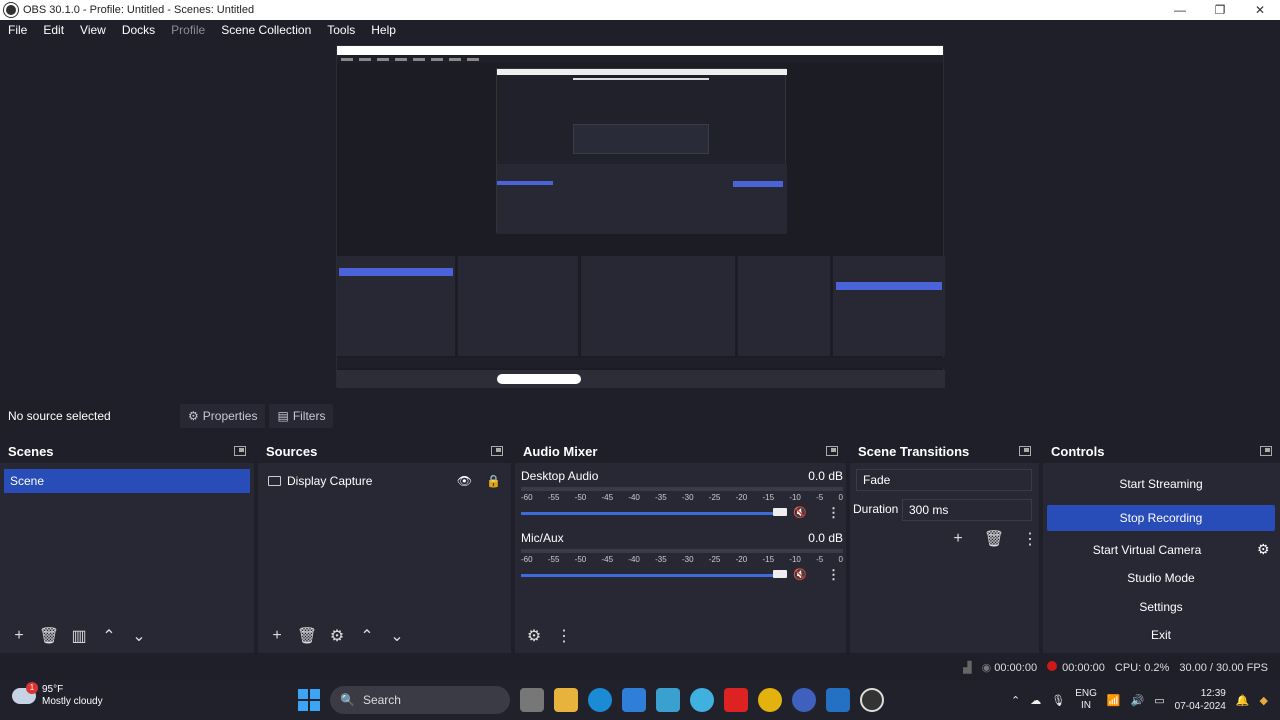 This screenshot has height=720, width=1280. Describe the element at coordinates (682, 551) in the screenshot. I see `volume-meter` at that location.